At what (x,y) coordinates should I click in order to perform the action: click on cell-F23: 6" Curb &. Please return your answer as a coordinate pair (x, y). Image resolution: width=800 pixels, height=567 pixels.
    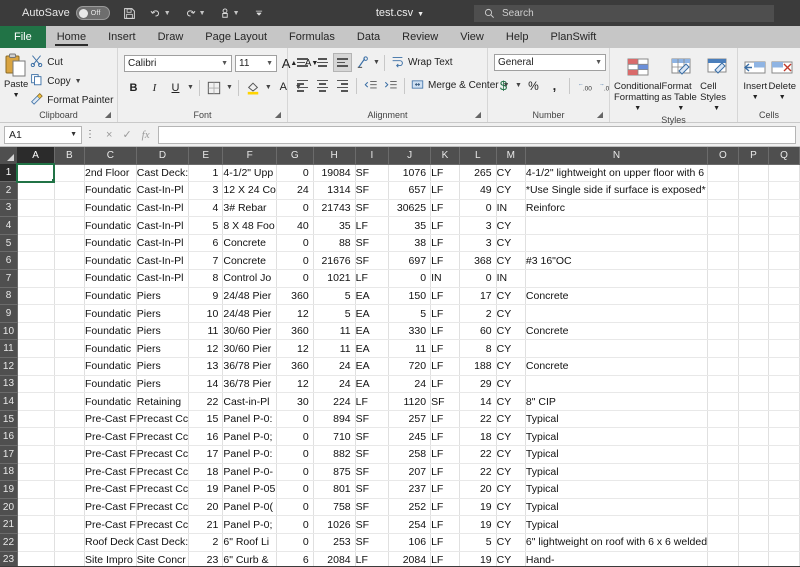
    Looking at the image, I should click on (249, 558).